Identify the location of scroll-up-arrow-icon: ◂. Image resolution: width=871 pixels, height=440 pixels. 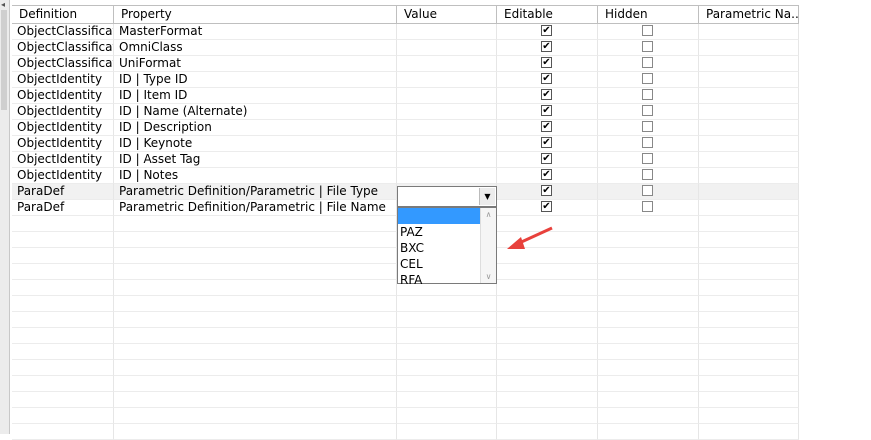
(3, 4).